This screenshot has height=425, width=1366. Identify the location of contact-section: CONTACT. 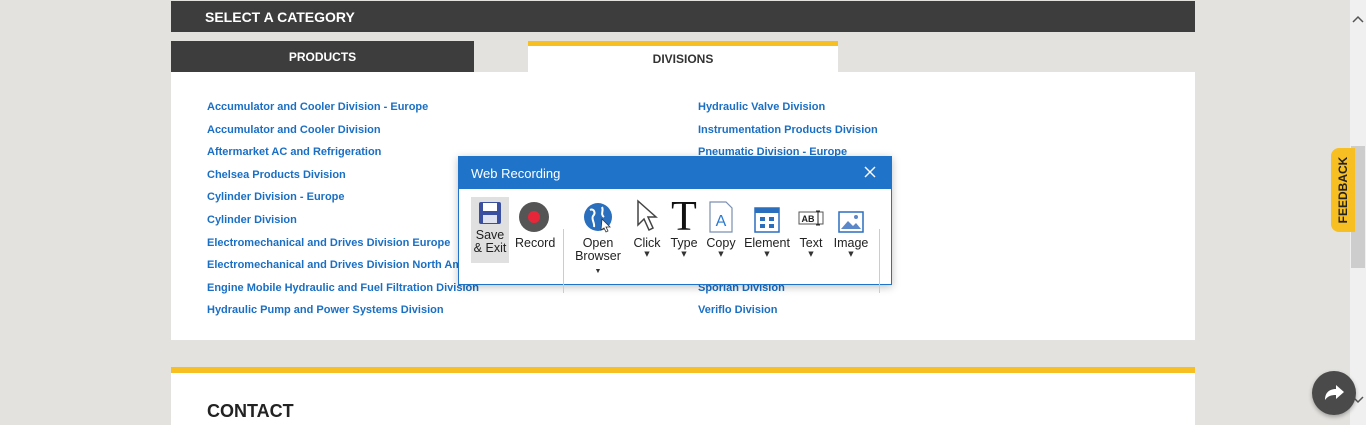
(683, 396).